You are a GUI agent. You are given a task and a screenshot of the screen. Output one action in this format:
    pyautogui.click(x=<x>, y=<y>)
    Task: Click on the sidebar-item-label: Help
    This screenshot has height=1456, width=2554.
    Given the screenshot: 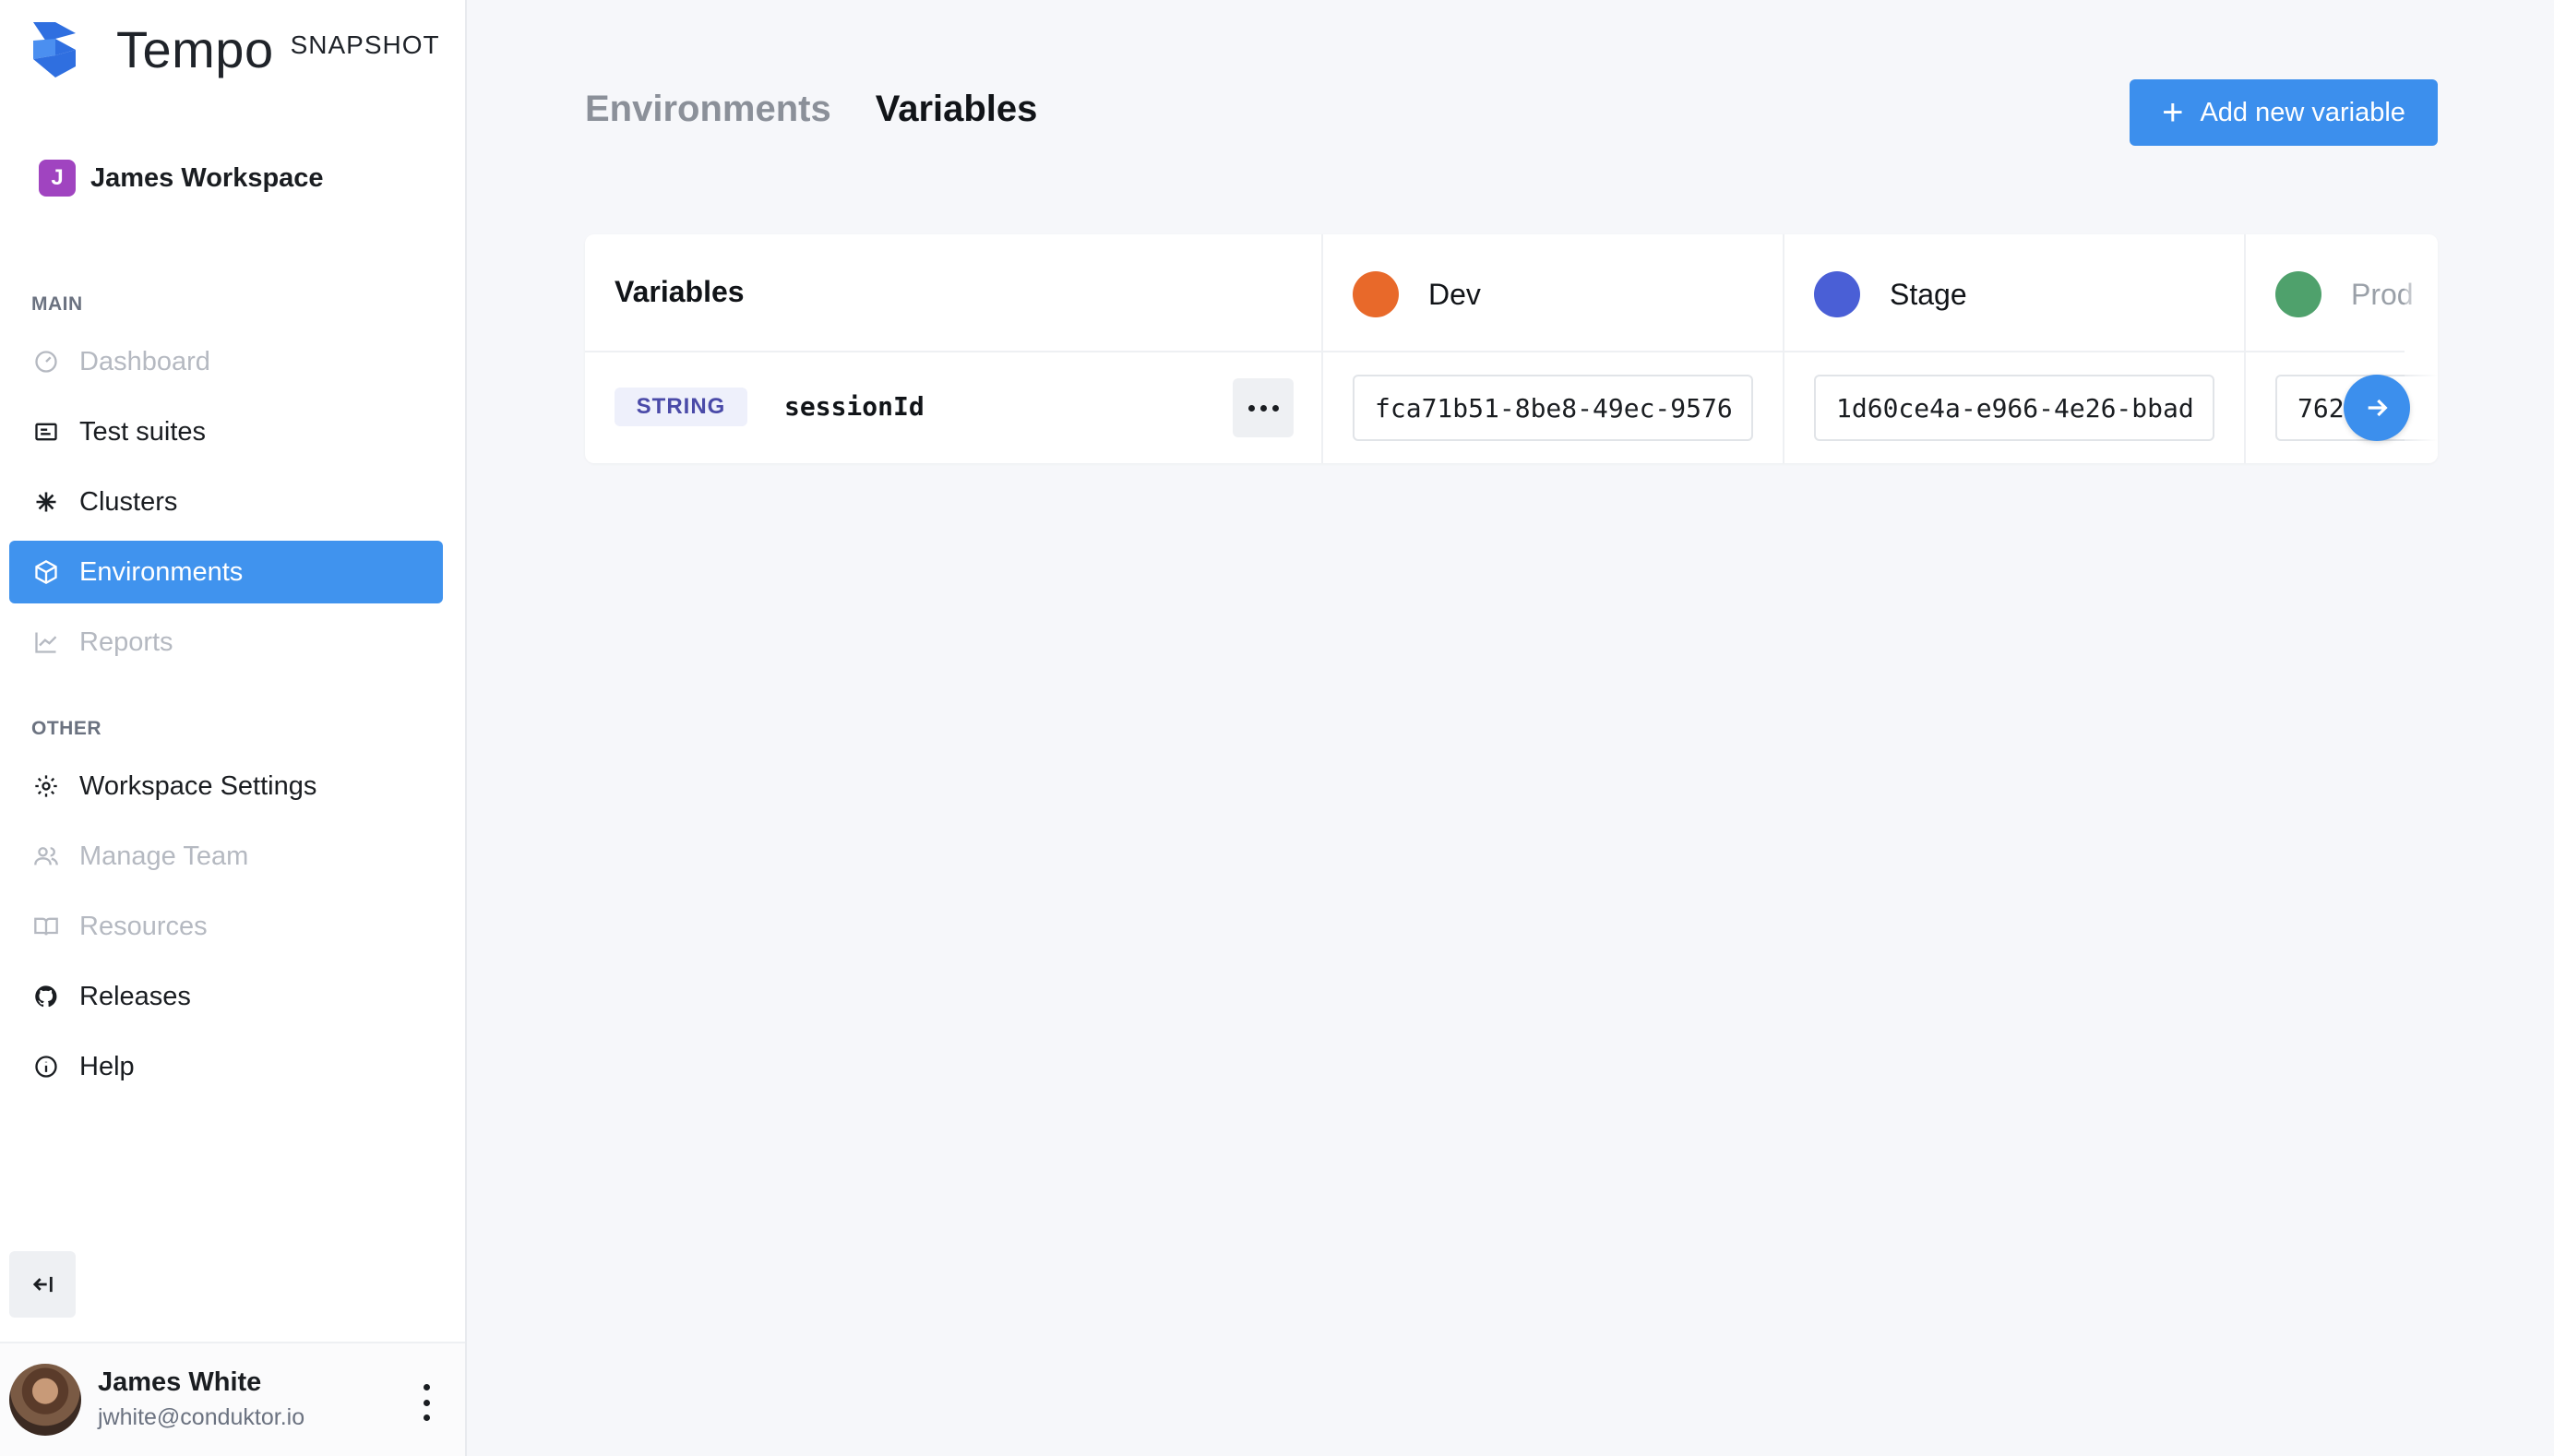 What is the action you would take?
    pyautogui.click(x=107, y=1066)
    